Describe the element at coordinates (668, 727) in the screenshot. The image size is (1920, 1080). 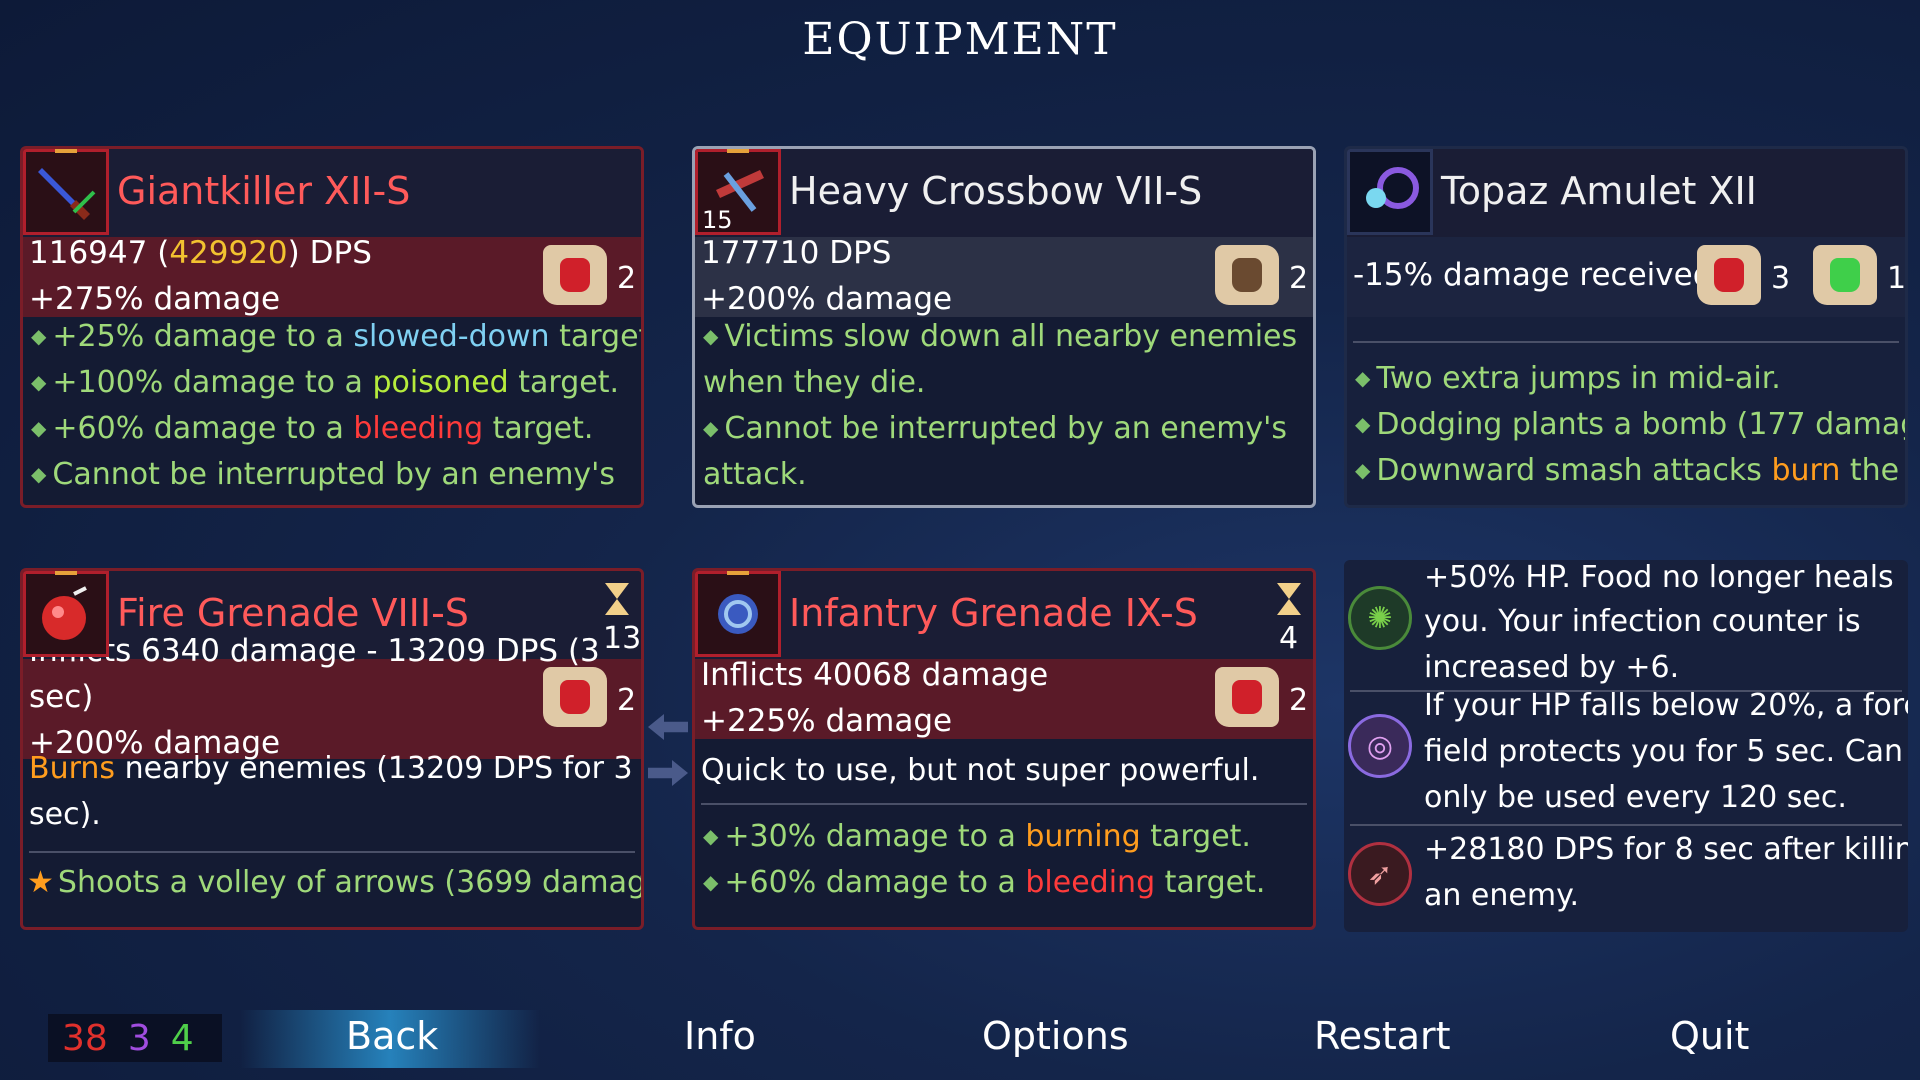
I see `swap-left-arrow-icon` at that location.